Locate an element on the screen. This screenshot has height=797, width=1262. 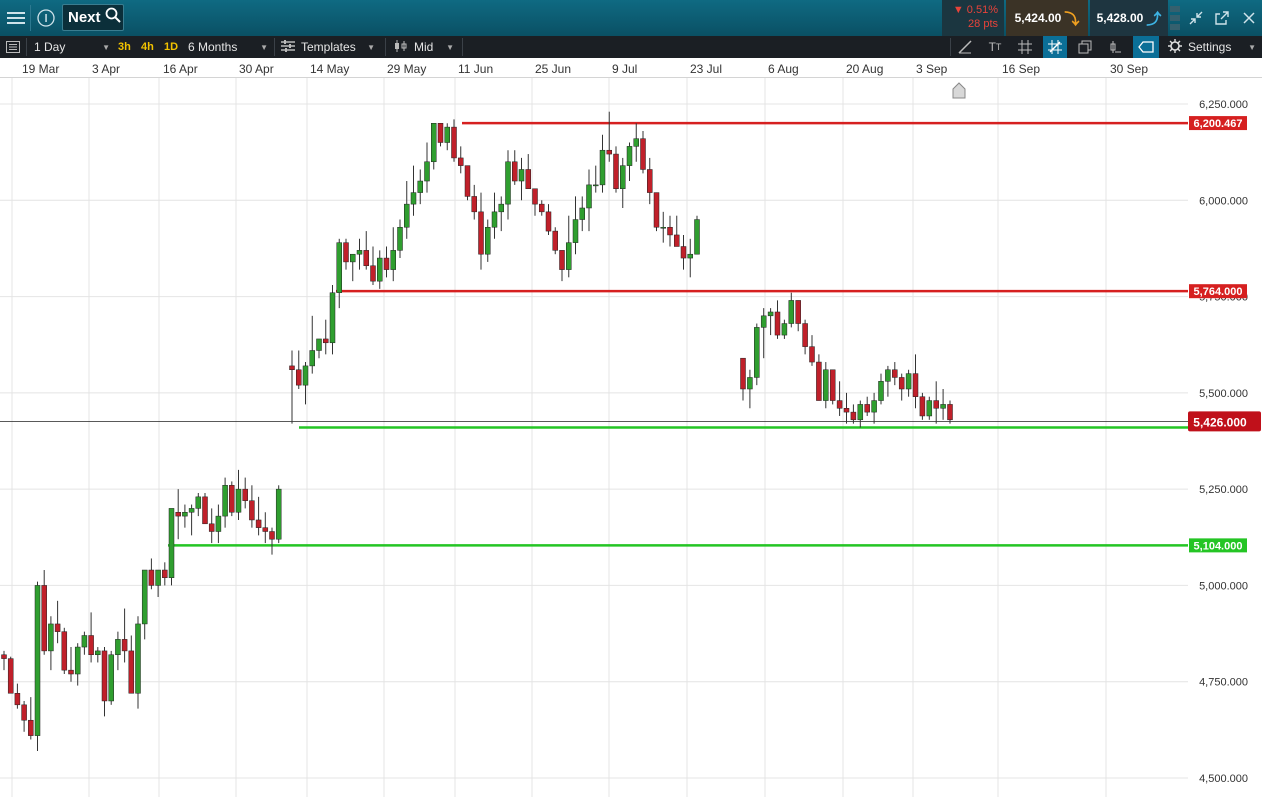
instrument-search-field: Next is located at coordinates (93, 17).